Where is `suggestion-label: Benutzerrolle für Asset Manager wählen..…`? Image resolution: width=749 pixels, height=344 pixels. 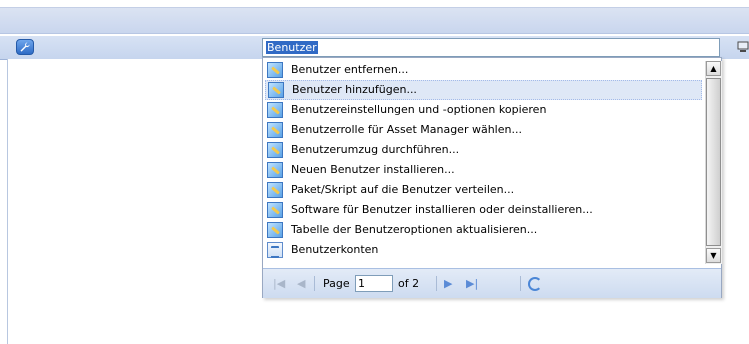 suggestion-label: Benutzerrolle für Asset Manager wählen..… is located at coordinates (406, 129).